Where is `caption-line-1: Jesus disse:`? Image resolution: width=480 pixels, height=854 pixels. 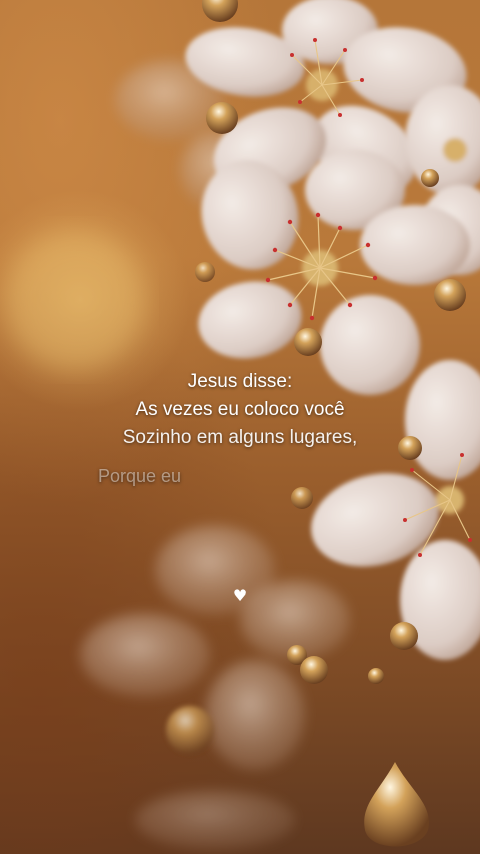 caption-line-1: Jesus disse: is located at coordinates (240, 381).